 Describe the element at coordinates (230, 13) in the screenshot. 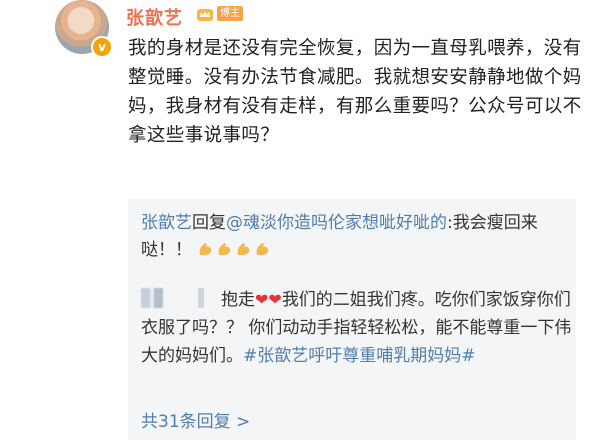

I see `host-badge: 博主` at that location.